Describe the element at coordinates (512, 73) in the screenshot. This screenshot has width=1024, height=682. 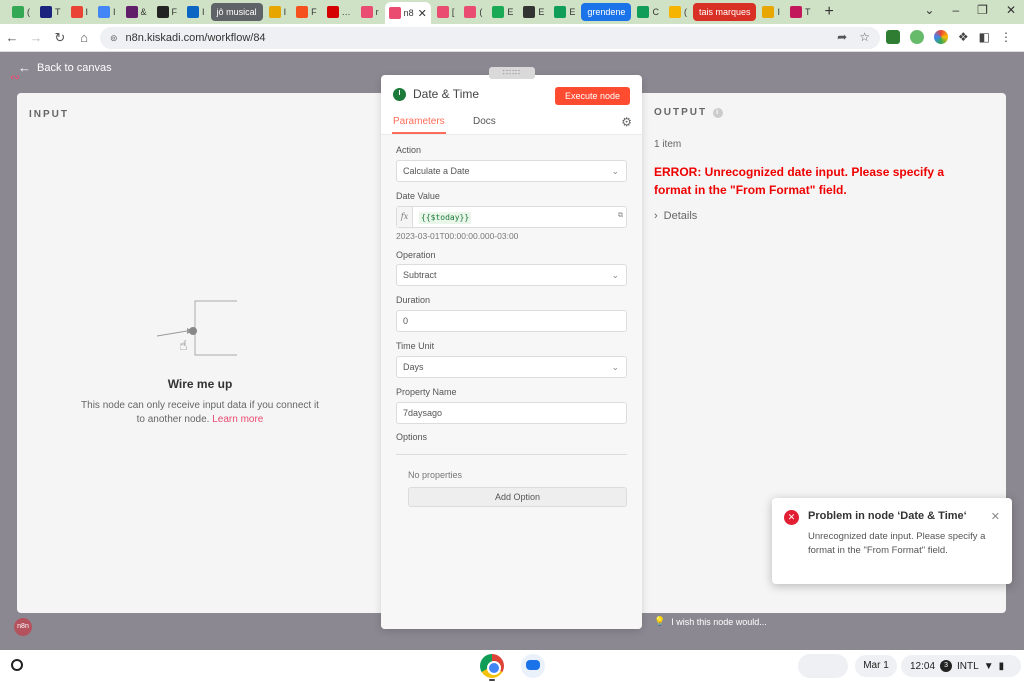
I see `drag-handle: ∷∷∷` at that location.